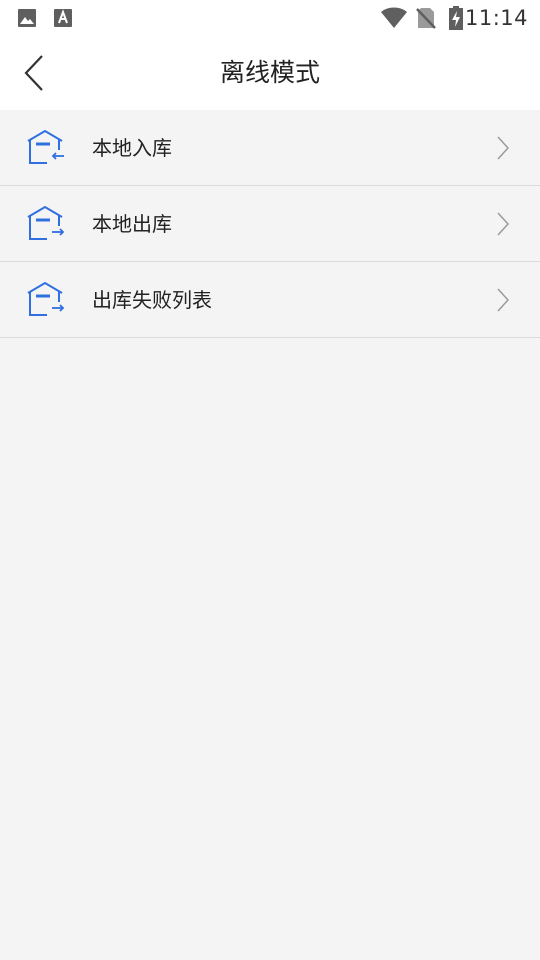 The image size is (540, 960). I want to click on menu-item-local-outbound: 本地出库, so click(270, 224).